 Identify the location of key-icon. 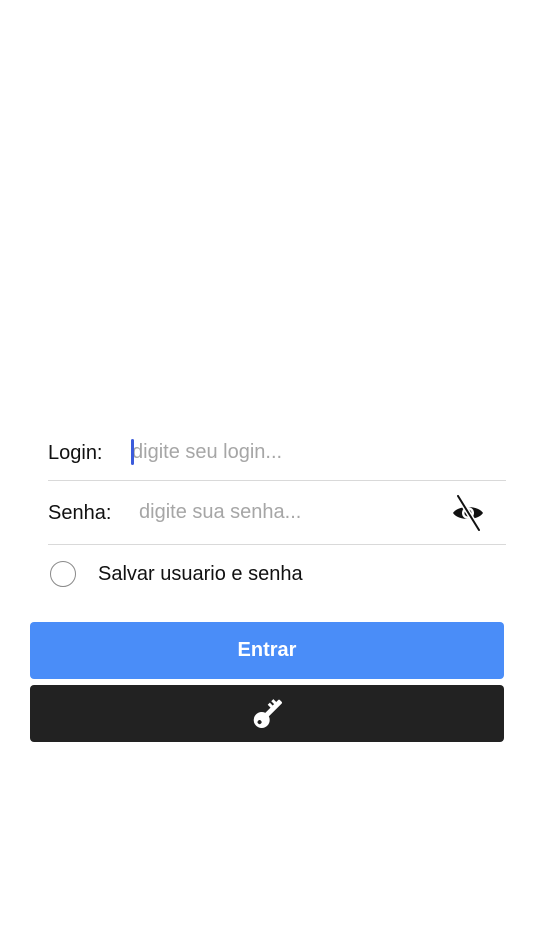
(267, 713).